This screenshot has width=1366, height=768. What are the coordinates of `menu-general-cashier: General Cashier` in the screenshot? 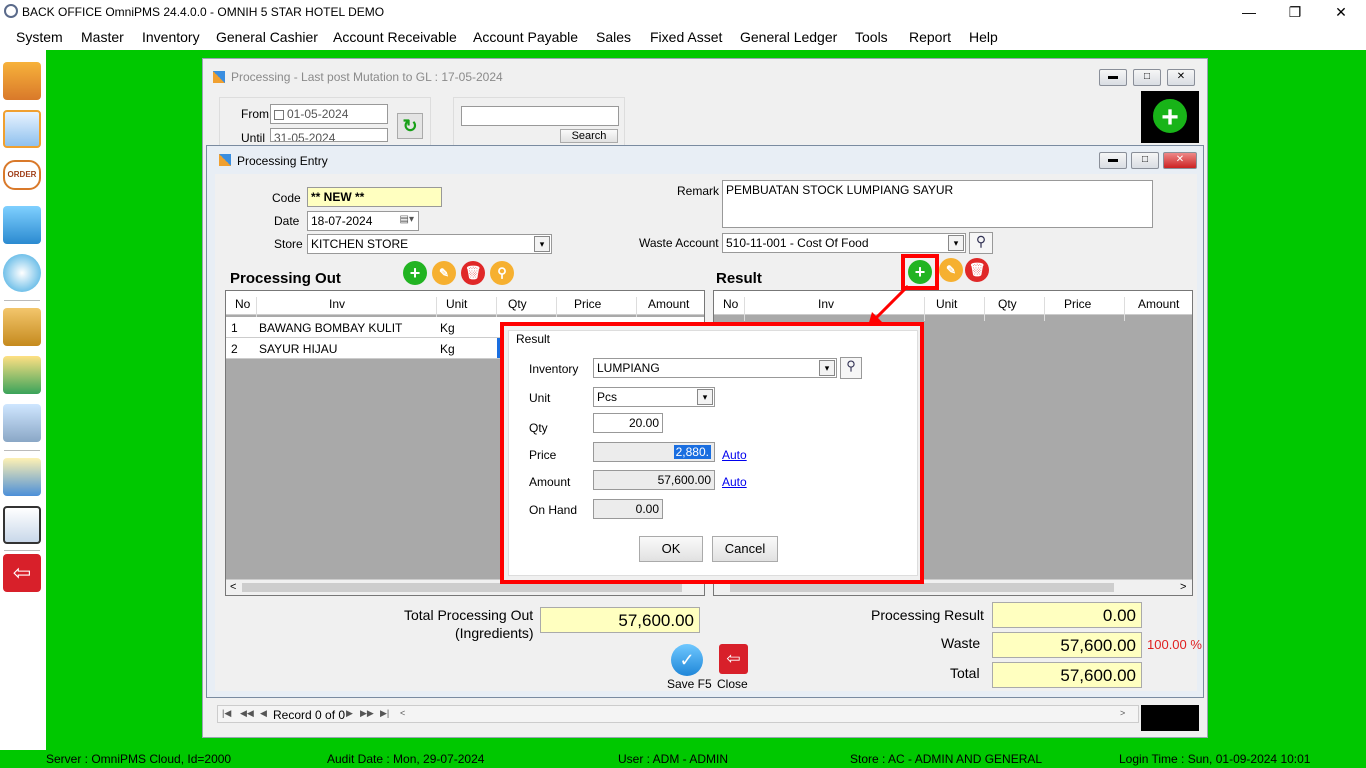 It's located at (267, 37).